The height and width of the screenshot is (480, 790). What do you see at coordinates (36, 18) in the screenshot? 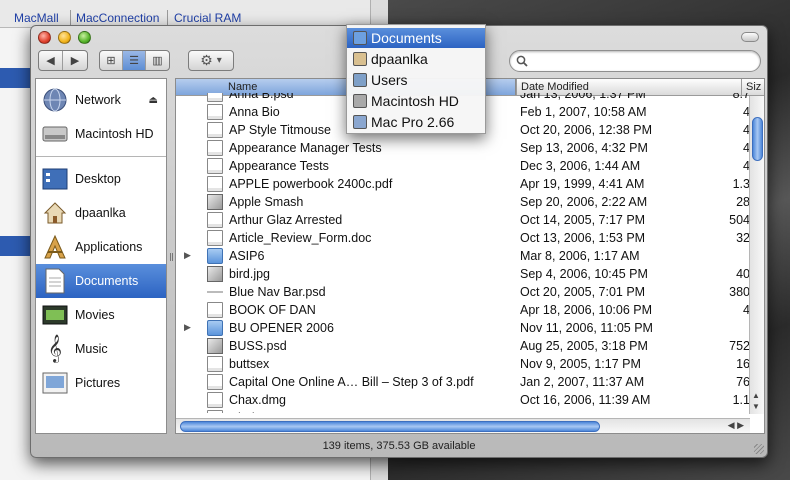
I see `bookmark-link: MacMall` at bounding box center [36, 18].